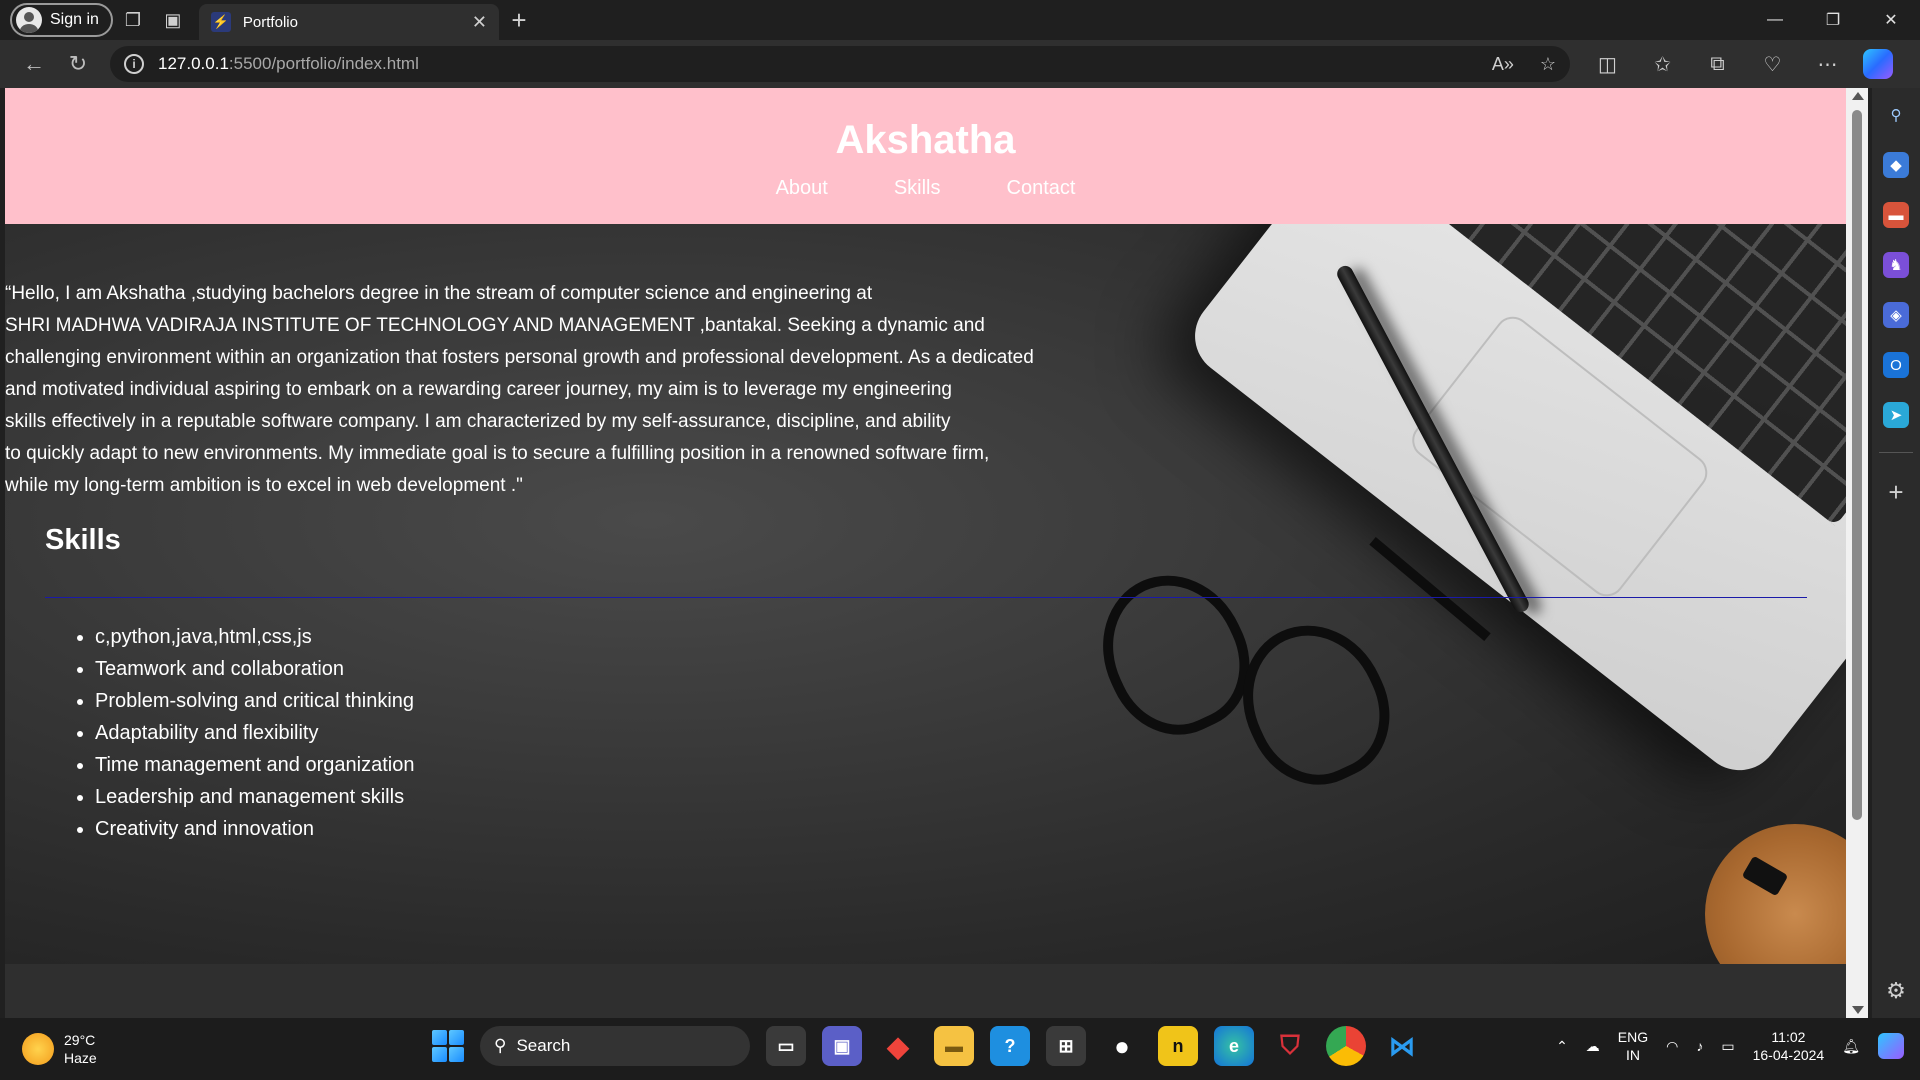 The height and width of the screenshot is (1080, 1920). I want to click on list-item: Creativity and innovation, so click(254, 829).